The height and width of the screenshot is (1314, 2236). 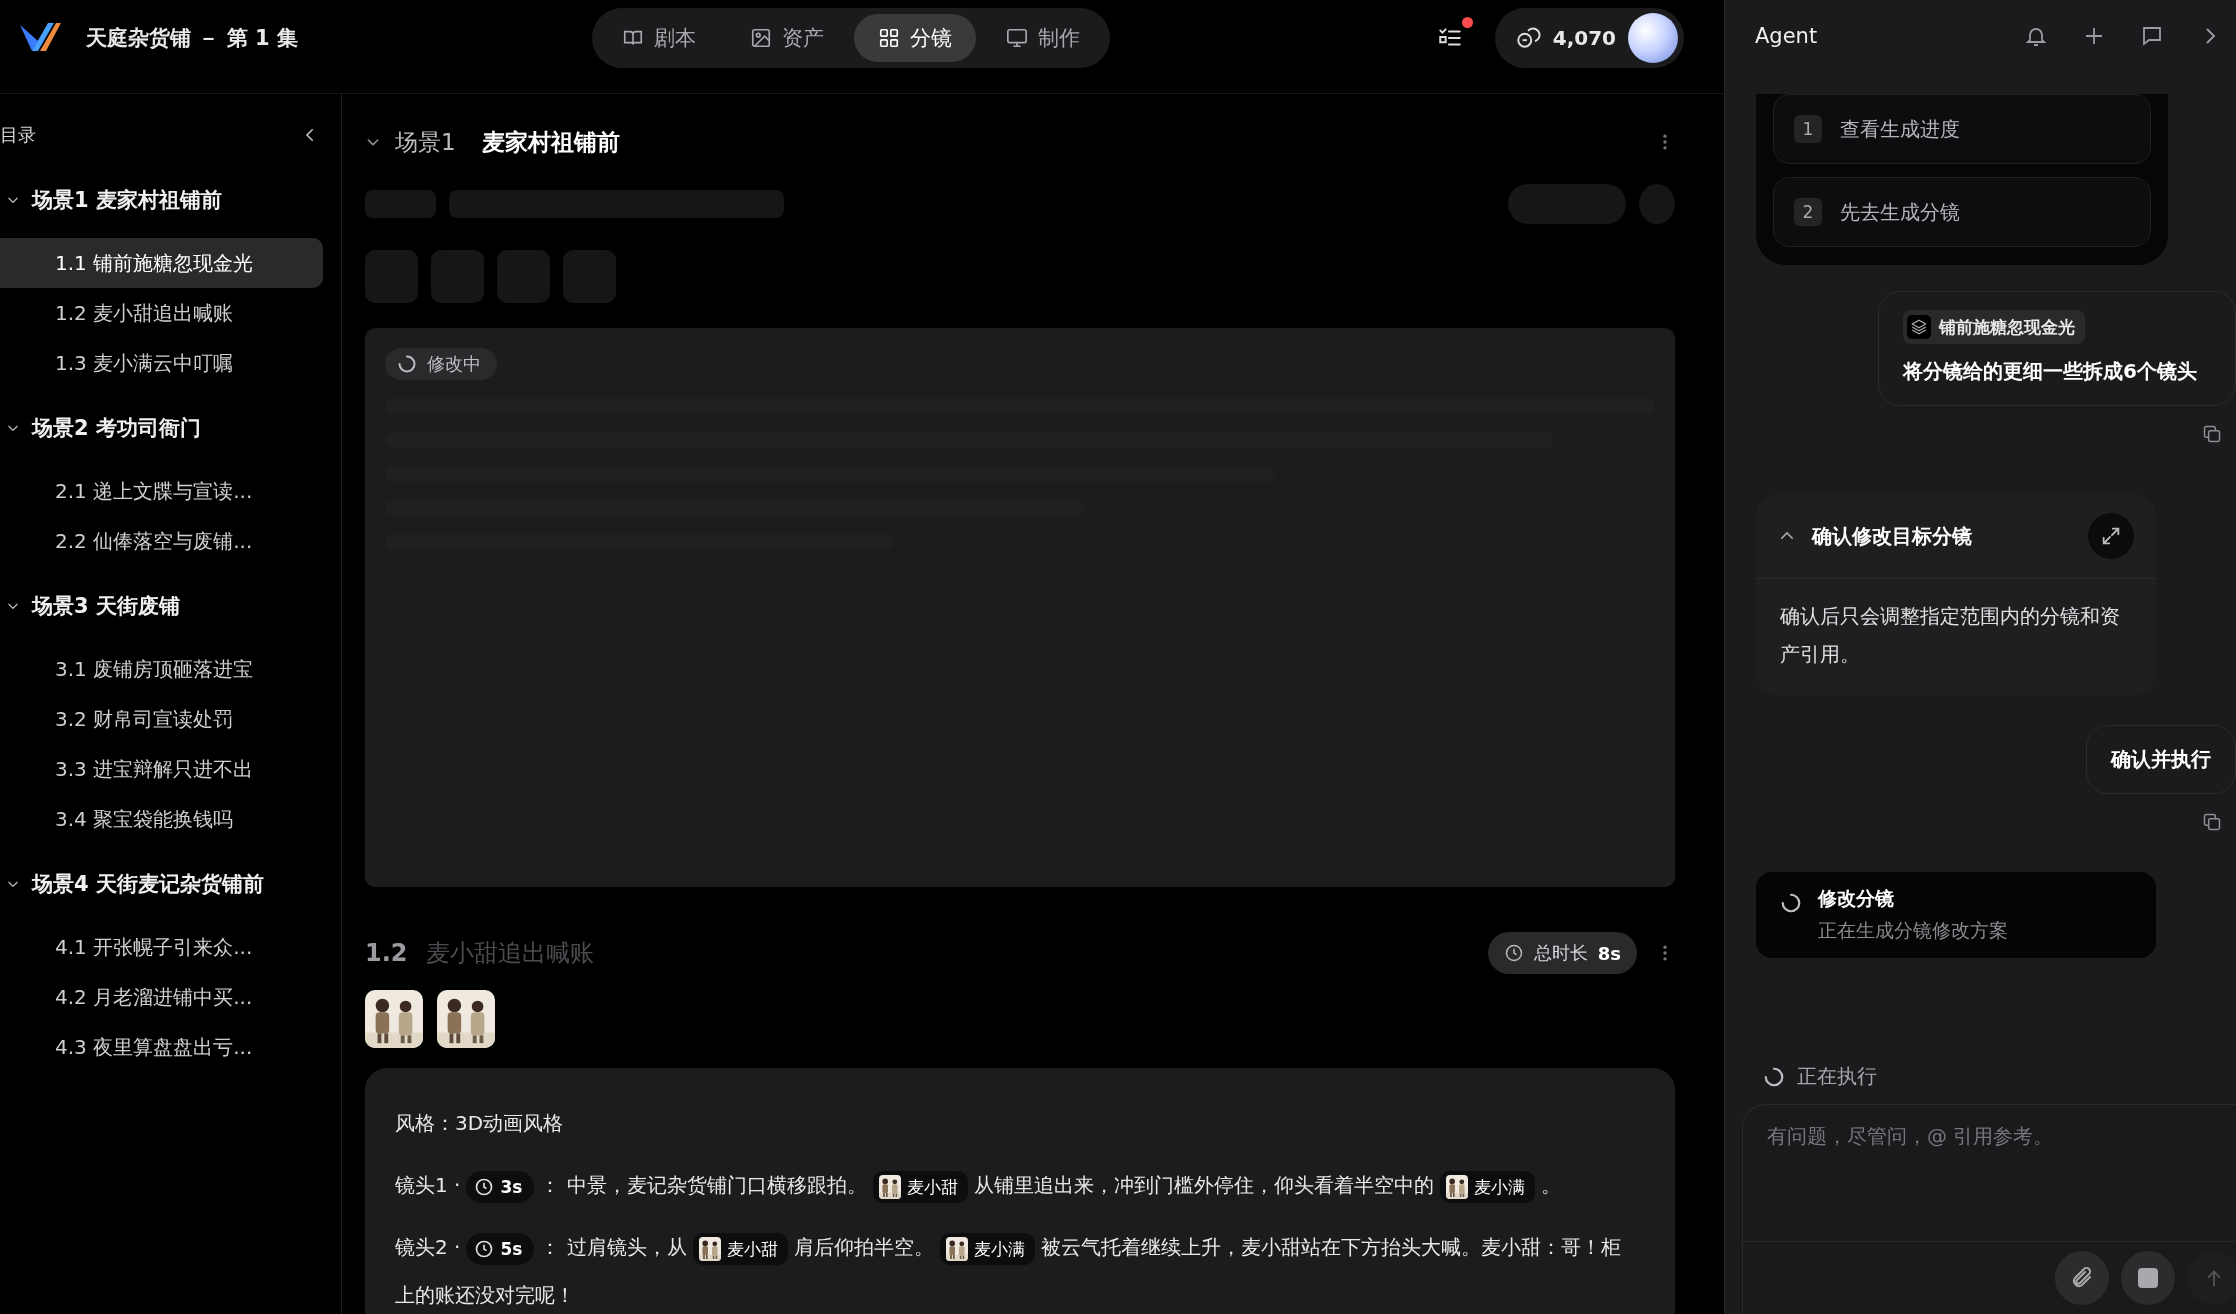 I want to click on shot-text: 上的账还没对完呢！, so click(x=485, y=1295).